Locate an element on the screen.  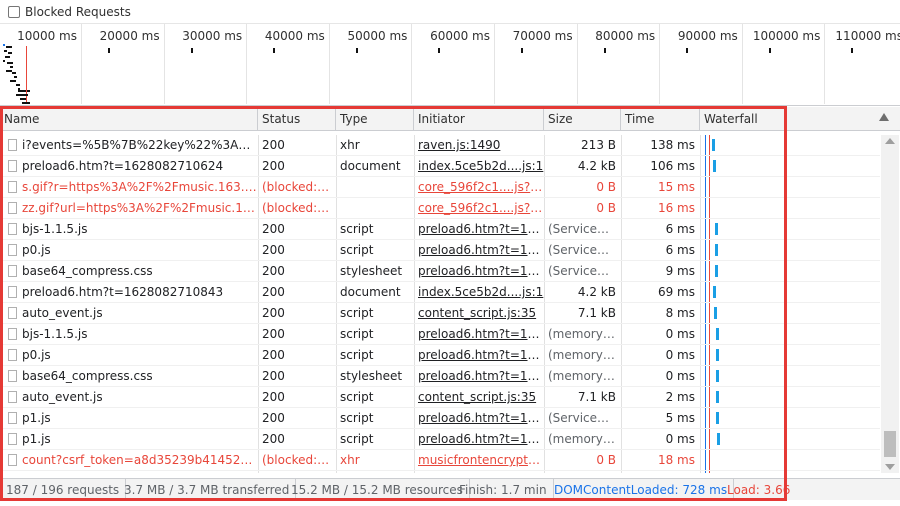
column-header-waterfall: Waterfall is located at coordinates (800, 119).